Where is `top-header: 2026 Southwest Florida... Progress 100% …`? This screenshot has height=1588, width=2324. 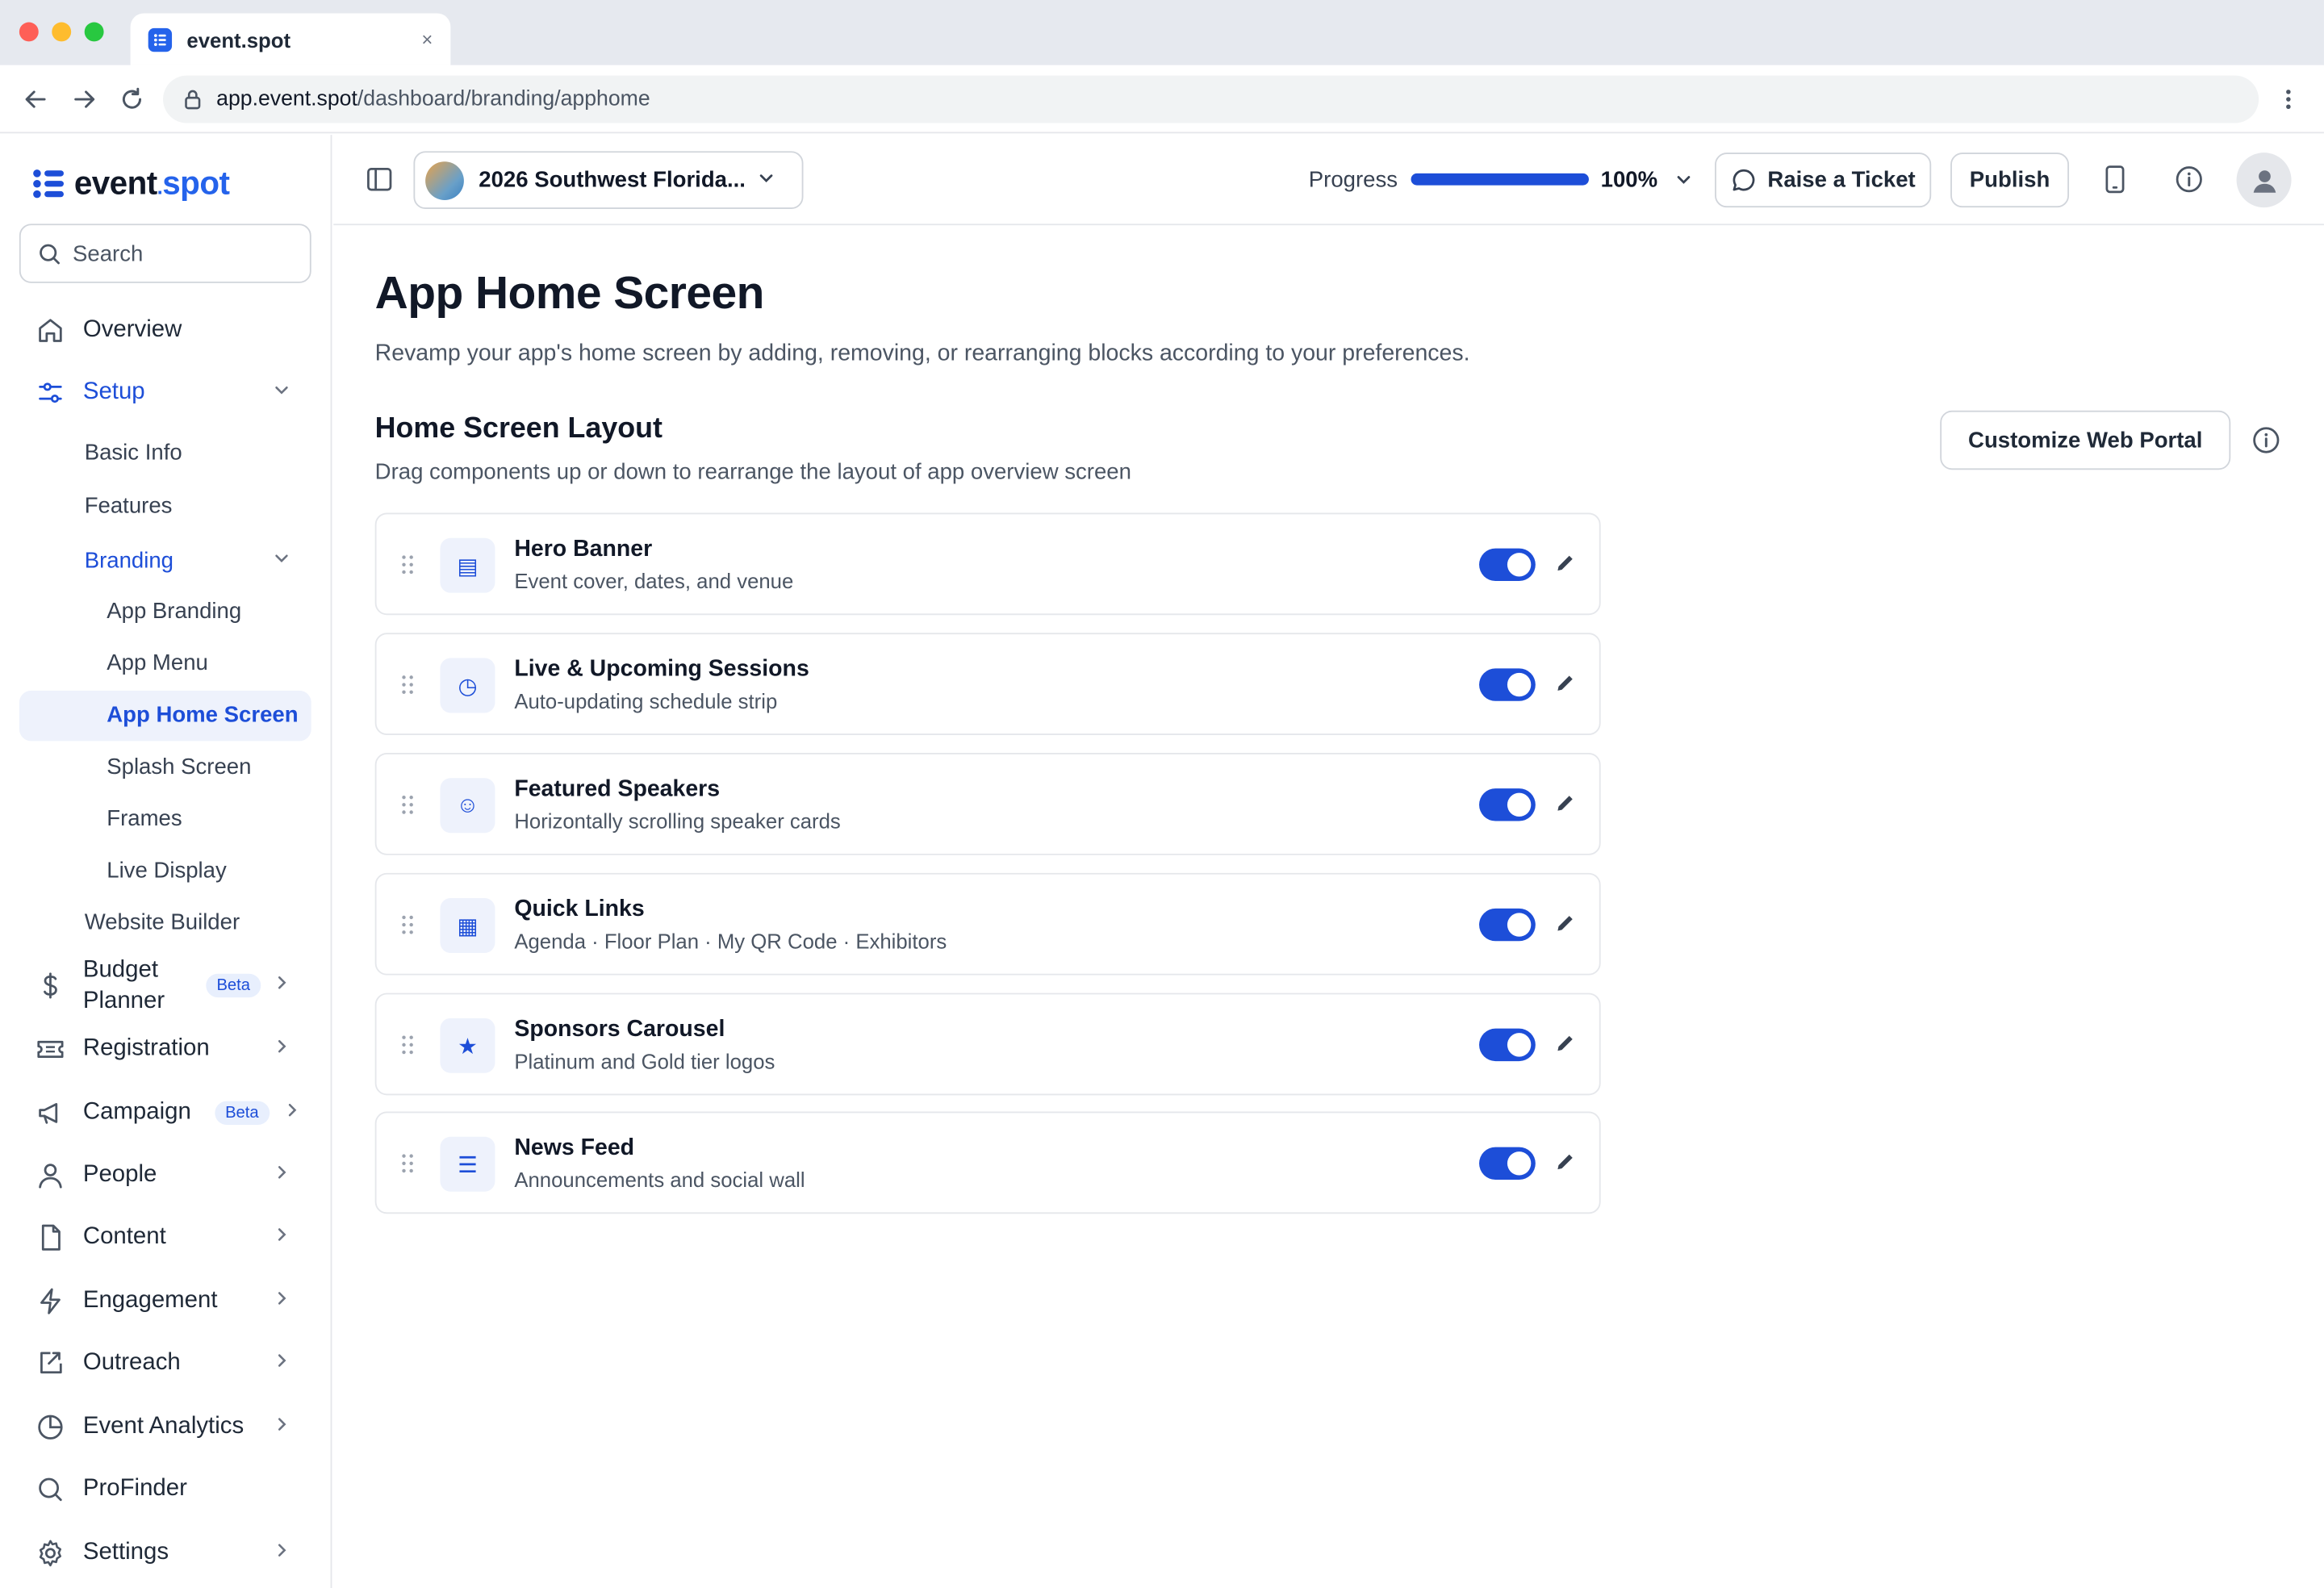
top-header: 2026 Southwest Florida... Progress 100% … is located at coordinates (1328, 180).